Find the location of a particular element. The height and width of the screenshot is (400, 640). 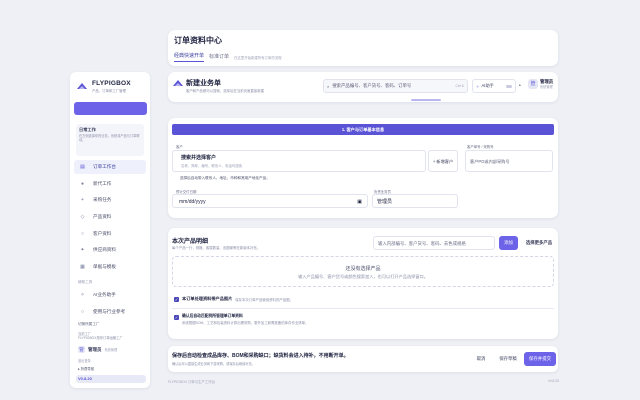

option-title: 本订单处理资料带产品图片 is located at coordinates (207, 298).